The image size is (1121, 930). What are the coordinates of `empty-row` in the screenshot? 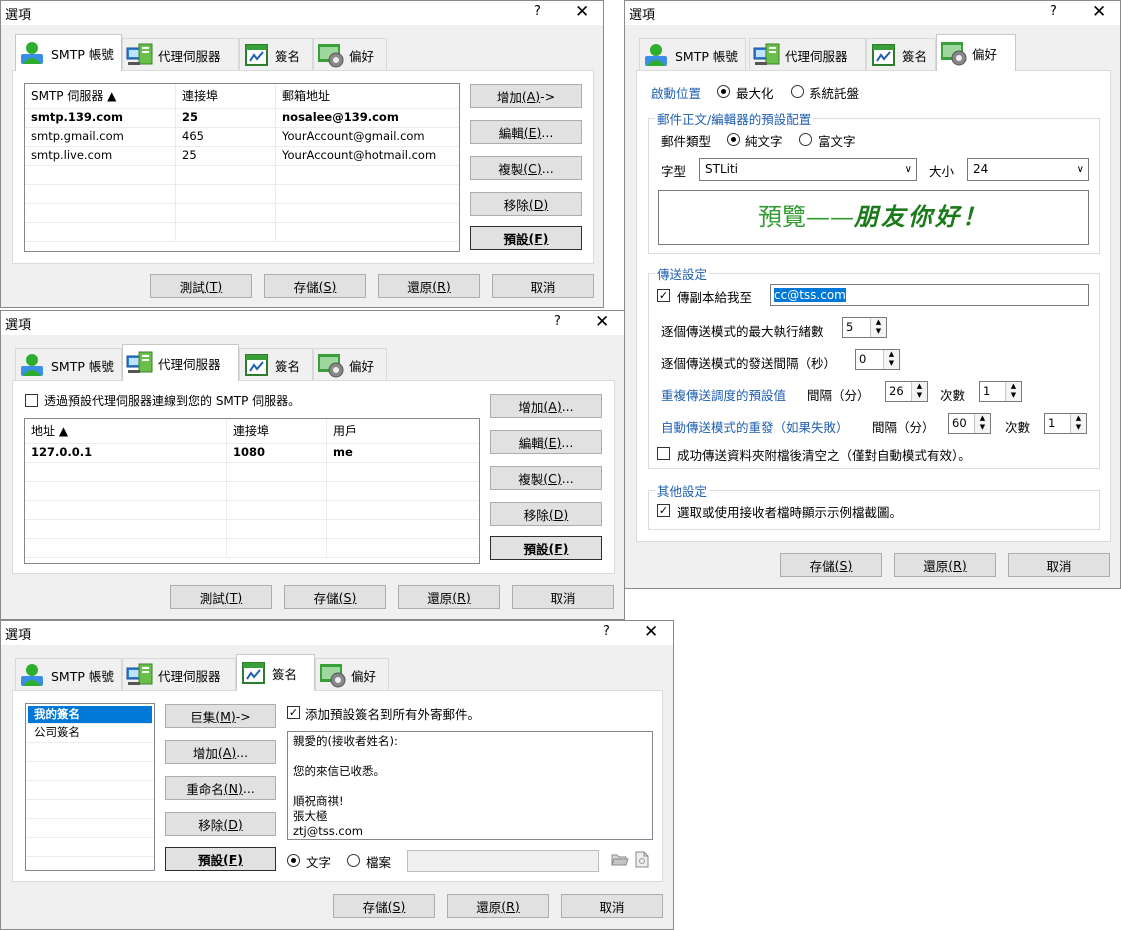 It's located at (90, 828).